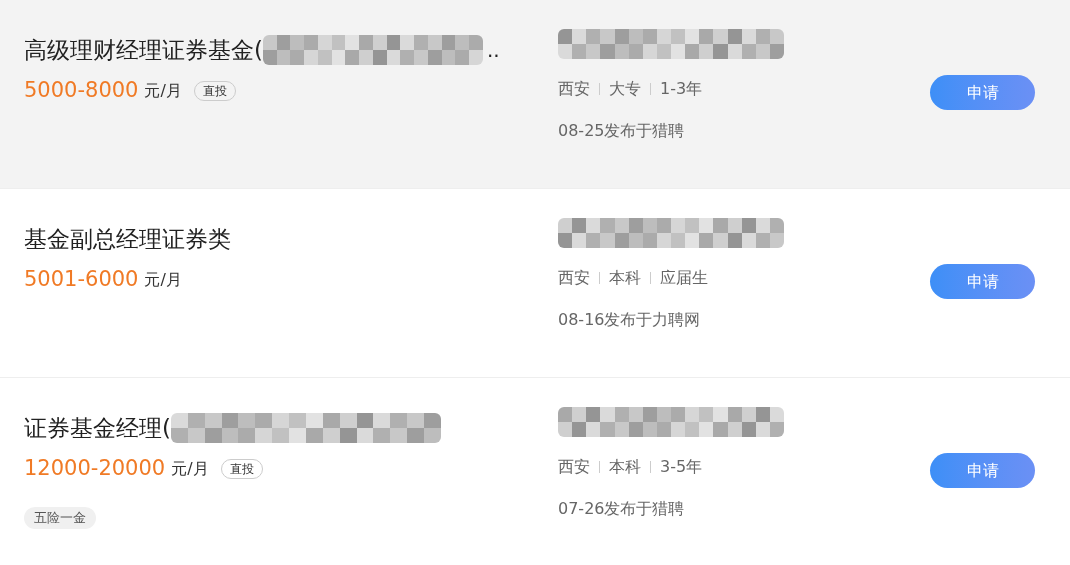 This screenshot has height=565, width=1070. Describe the element at coordinates (143, 50) in the screenshot. I see `job-title: 高级理财经理证券基金(` at that location.